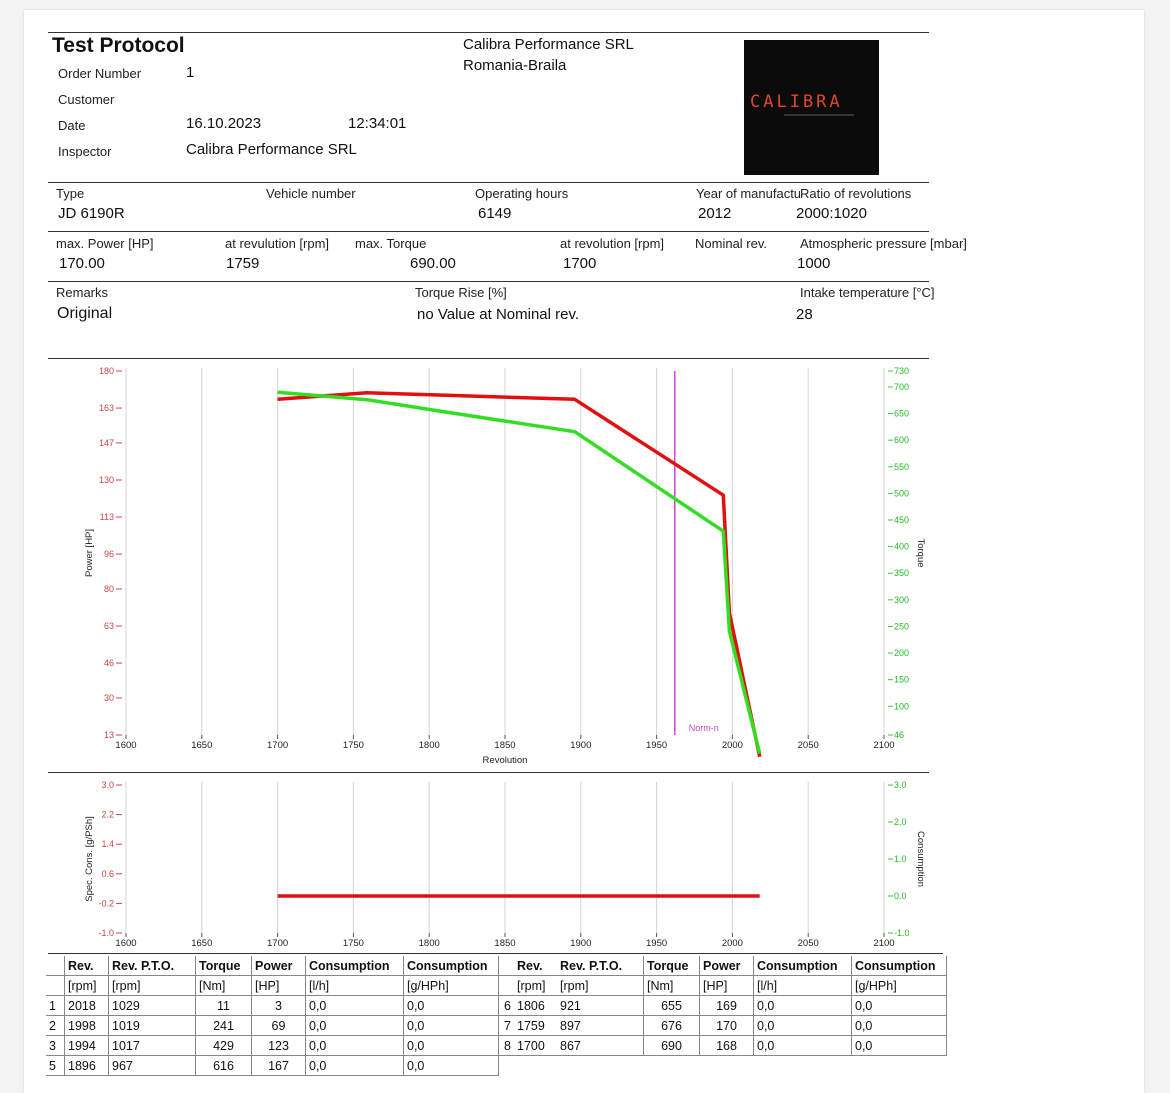 The height and width of the screenshot is (1093, 1170). What do you see at coordinates (726, 966) in the screenshot?
I see `col-header: Power` at bounding box center [726, 966].